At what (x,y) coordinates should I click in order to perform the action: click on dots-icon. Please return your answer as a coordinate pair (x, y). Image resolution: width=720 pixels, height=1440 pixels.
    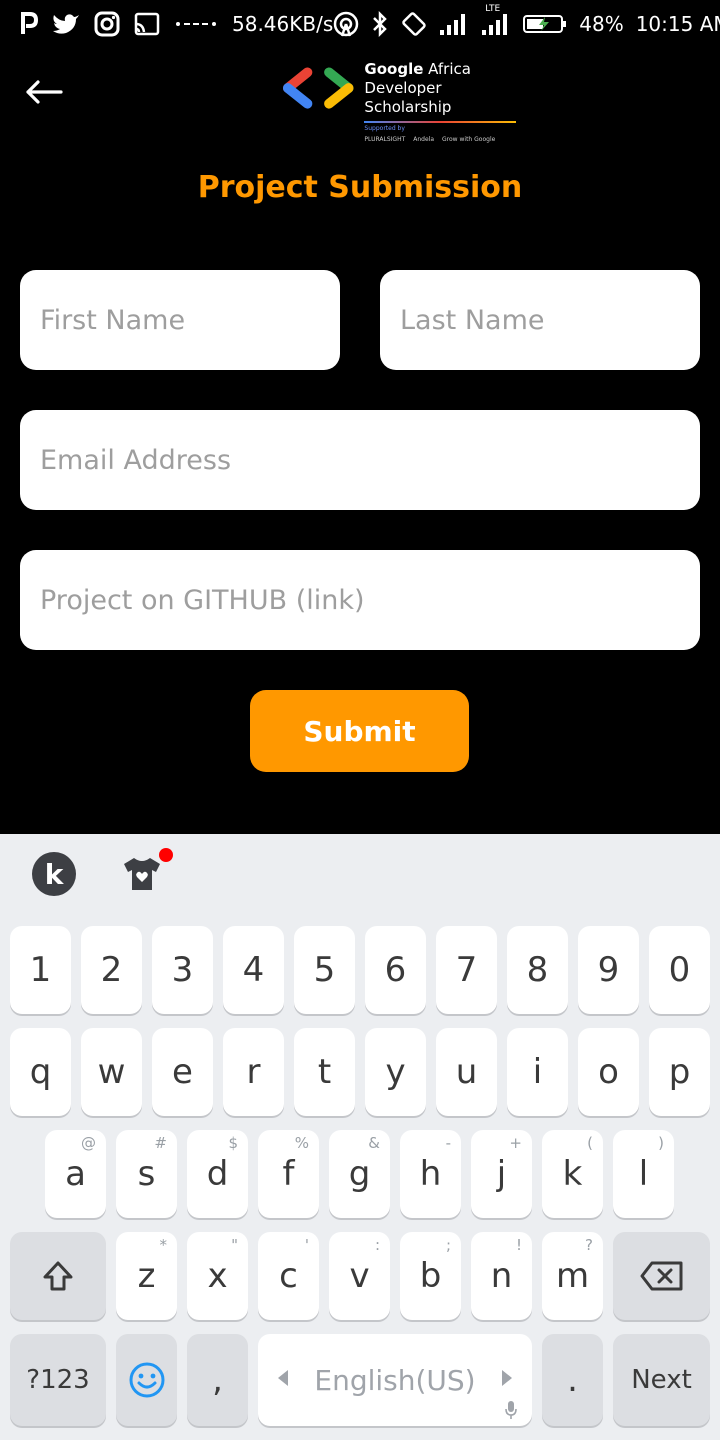
    Looking at the image, I should click on (196, 24).